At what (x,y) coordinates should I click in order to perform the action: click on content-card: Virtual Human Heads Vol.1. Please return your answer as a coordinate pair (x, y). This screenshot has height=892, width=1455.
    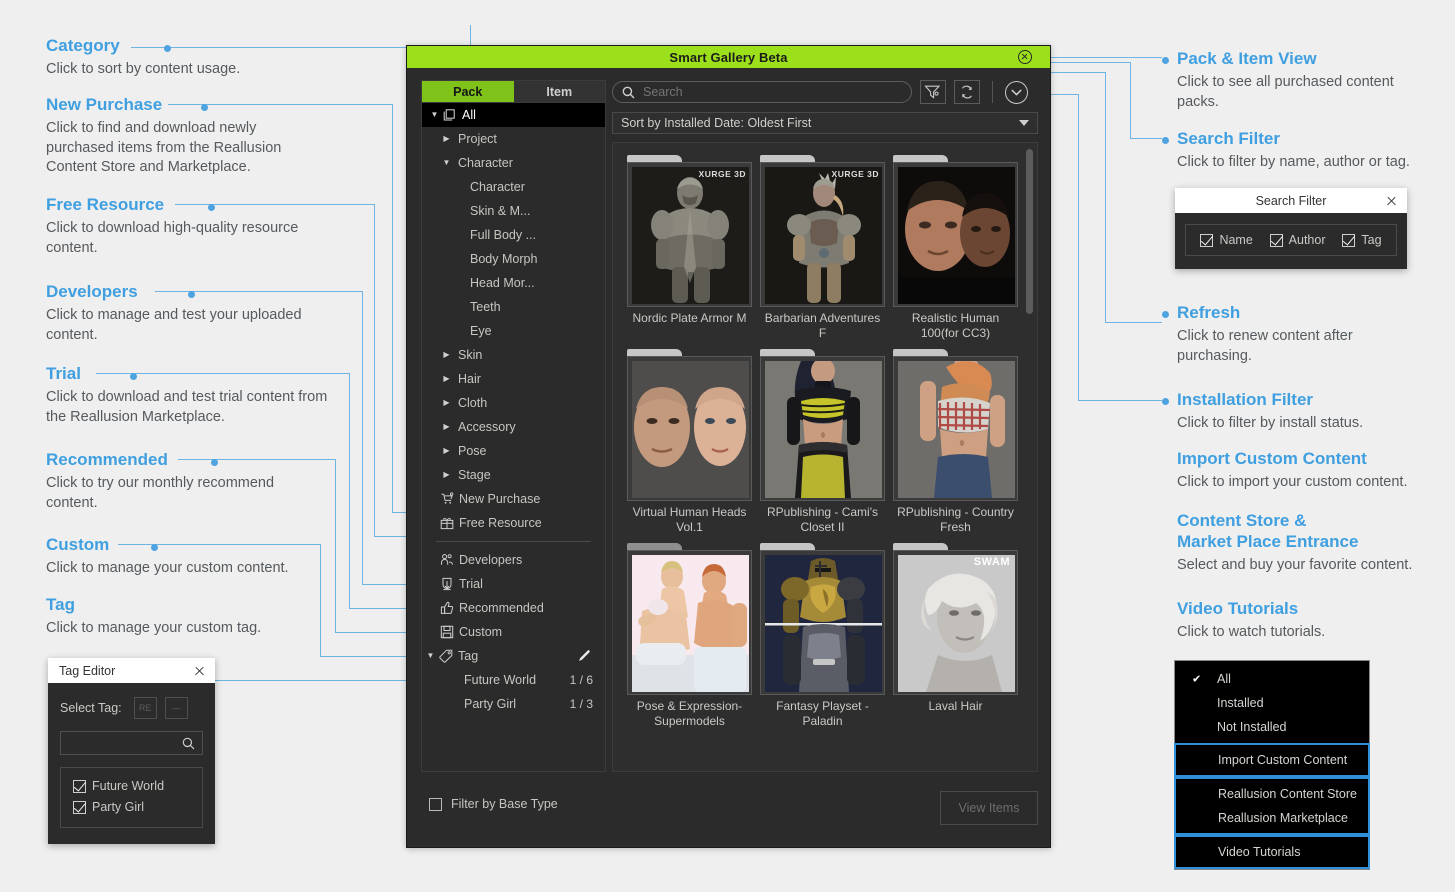
    Looking at the image, I should click on (689, 442).